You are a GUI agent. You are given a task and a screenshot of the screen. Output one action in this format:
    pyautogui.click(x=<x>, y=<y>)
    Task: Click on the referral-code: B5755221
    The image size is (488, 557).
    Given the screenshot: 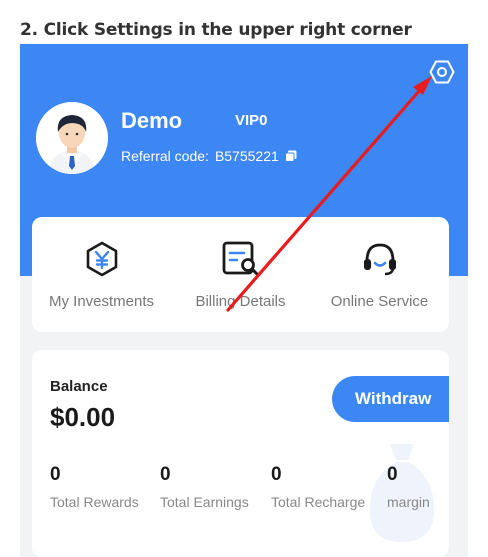 What is the action you would take?
    pyautogui.click(x=246, y=156)
    